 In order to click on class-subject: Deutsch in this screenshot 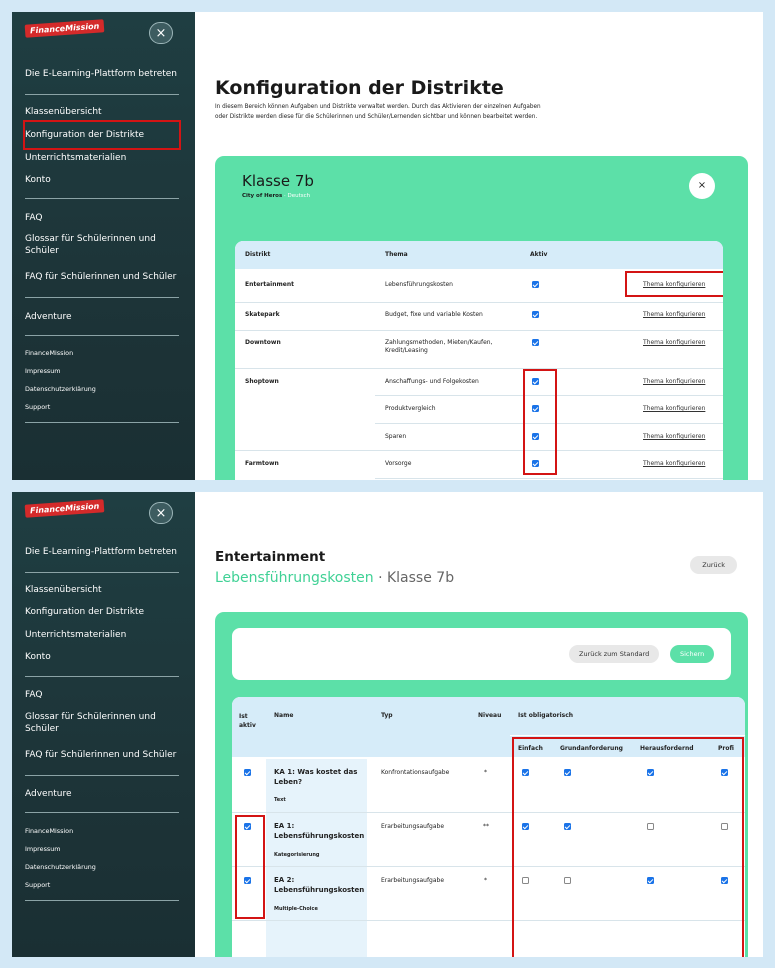, I will do `click(299, 196)`.